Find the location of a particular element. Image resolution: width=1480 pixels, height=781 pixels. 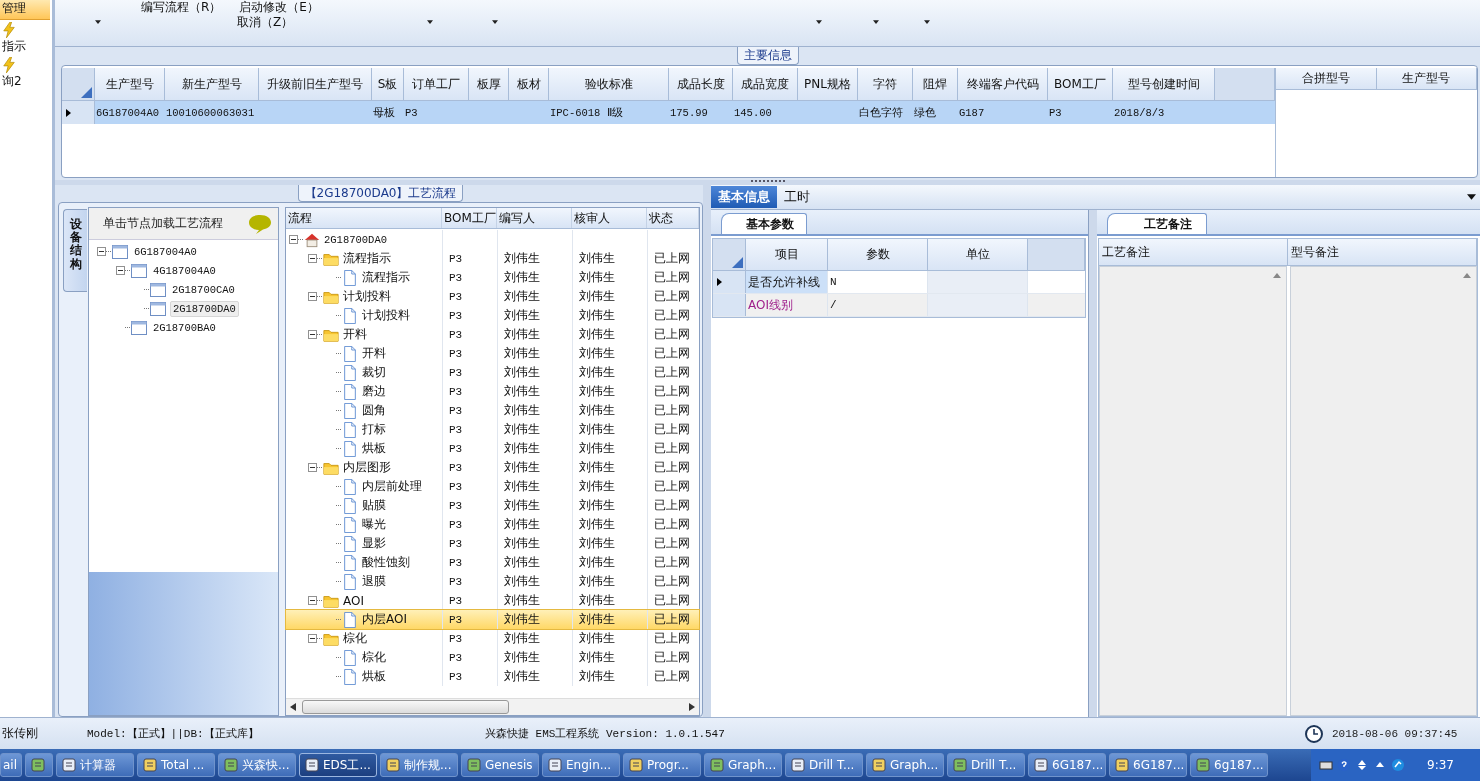

tree-node: 6G187004A0 is located at coordinates (165, 251).